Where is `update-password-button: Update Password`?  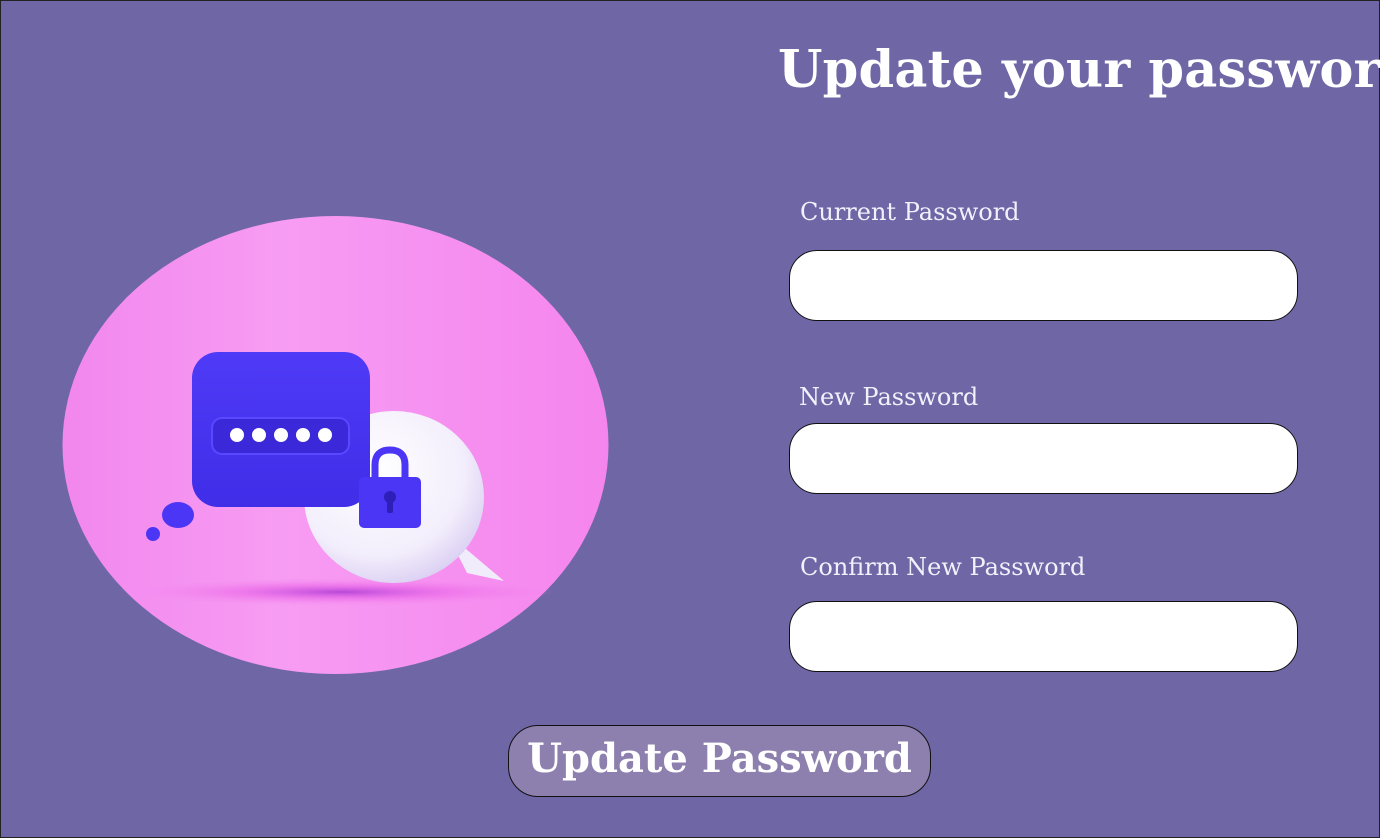 update-password-button: Update Password is located at coordinates (719, 761).